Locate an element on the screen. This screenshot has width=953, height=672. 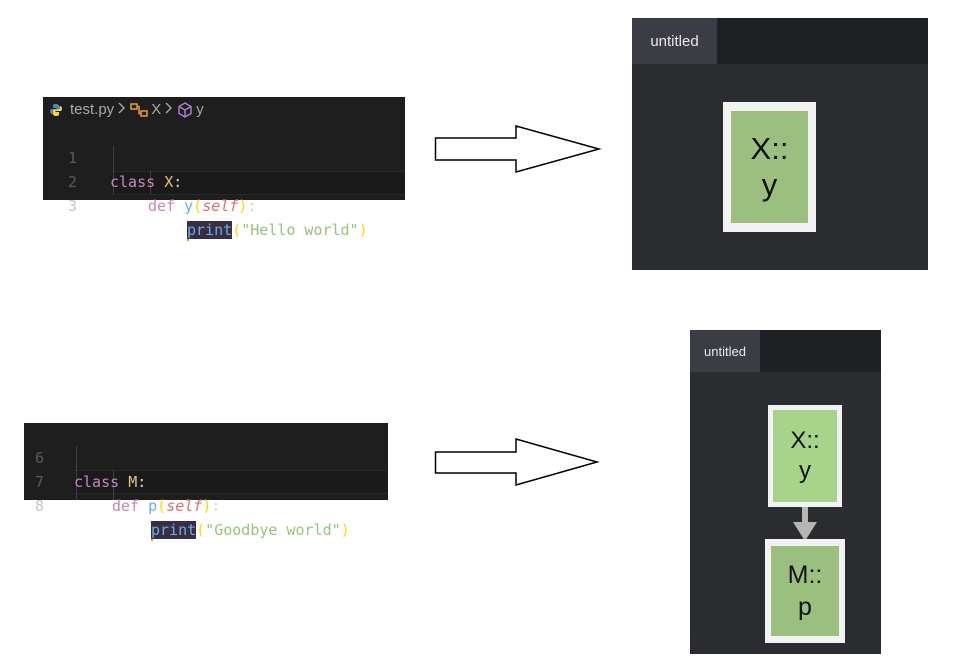
code-line: 8 print("Goodbye world") is located at coordinates (206, 505).